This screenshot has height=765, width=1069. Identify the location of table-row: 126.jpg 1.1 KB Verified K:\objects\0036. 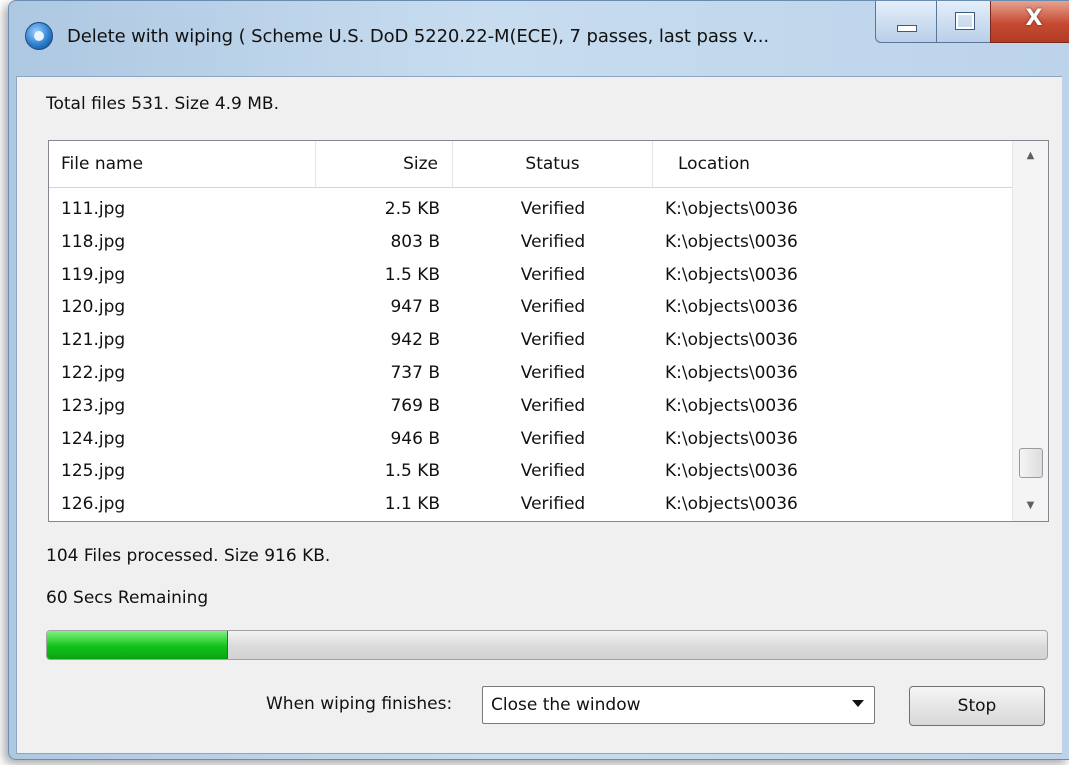
(531, 504).